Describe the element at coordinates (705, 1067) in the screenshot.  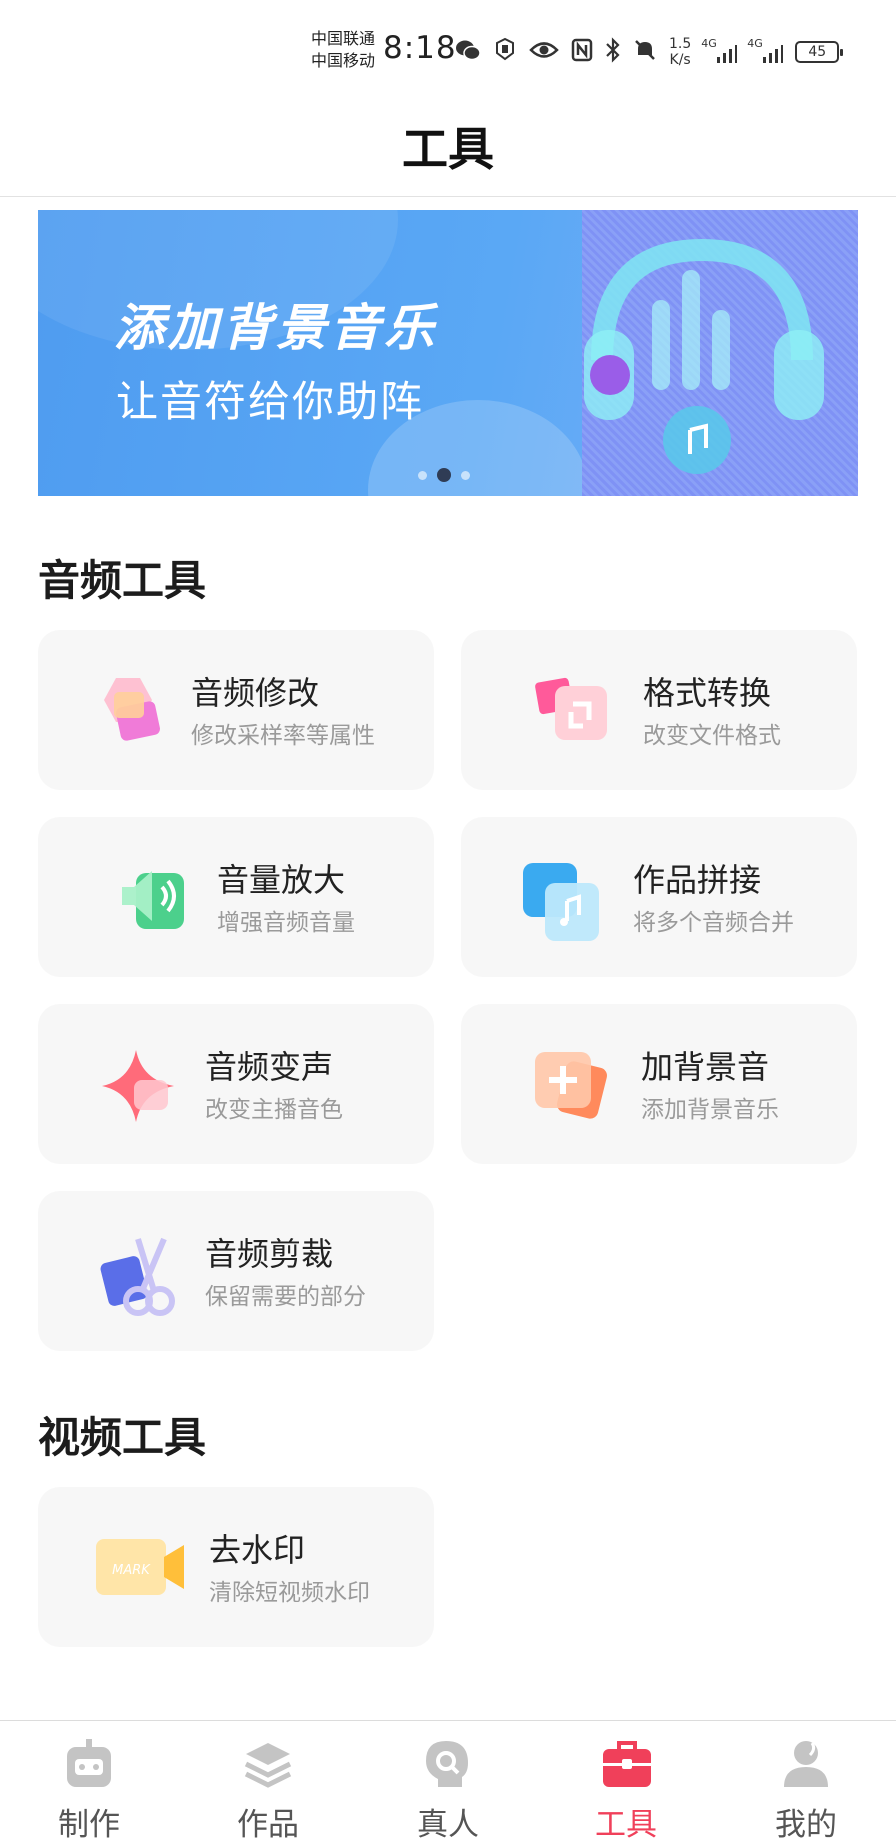
I see `tool-name: 加背景音` at that location.